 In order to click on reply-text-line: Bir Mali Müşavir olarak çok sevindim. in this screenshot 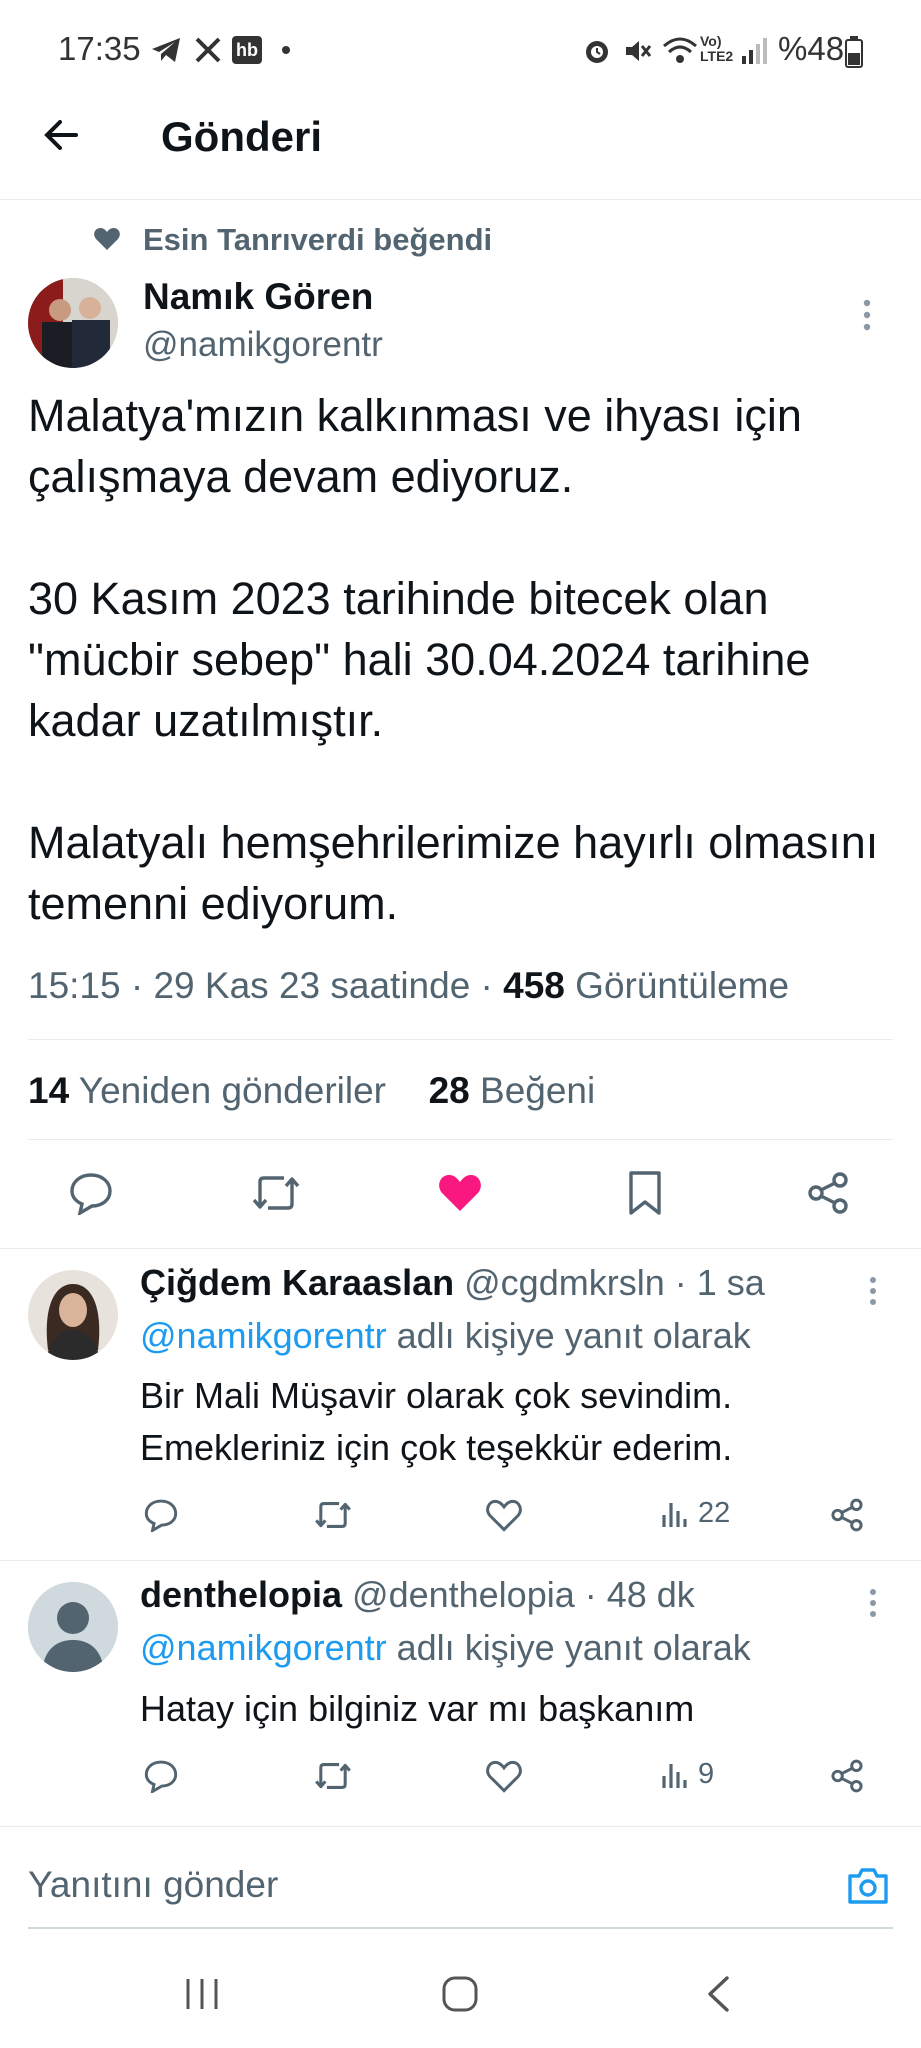, I will do `click(436, 1395)`.